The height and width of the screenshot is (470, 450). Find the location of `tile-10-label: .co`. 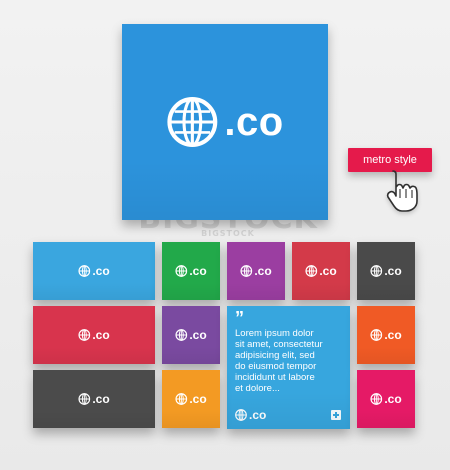

tile-10-label: .co is located at coordinates (198, 399).